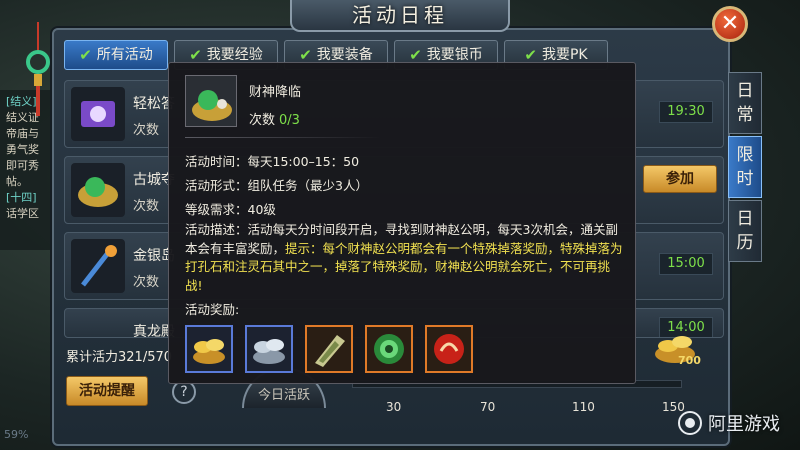 Image resolution: width=800 pixels, height=450 pixels. I want to click on popup-form: 活动形式：组队任务（最少3人）, so click(276, 185).